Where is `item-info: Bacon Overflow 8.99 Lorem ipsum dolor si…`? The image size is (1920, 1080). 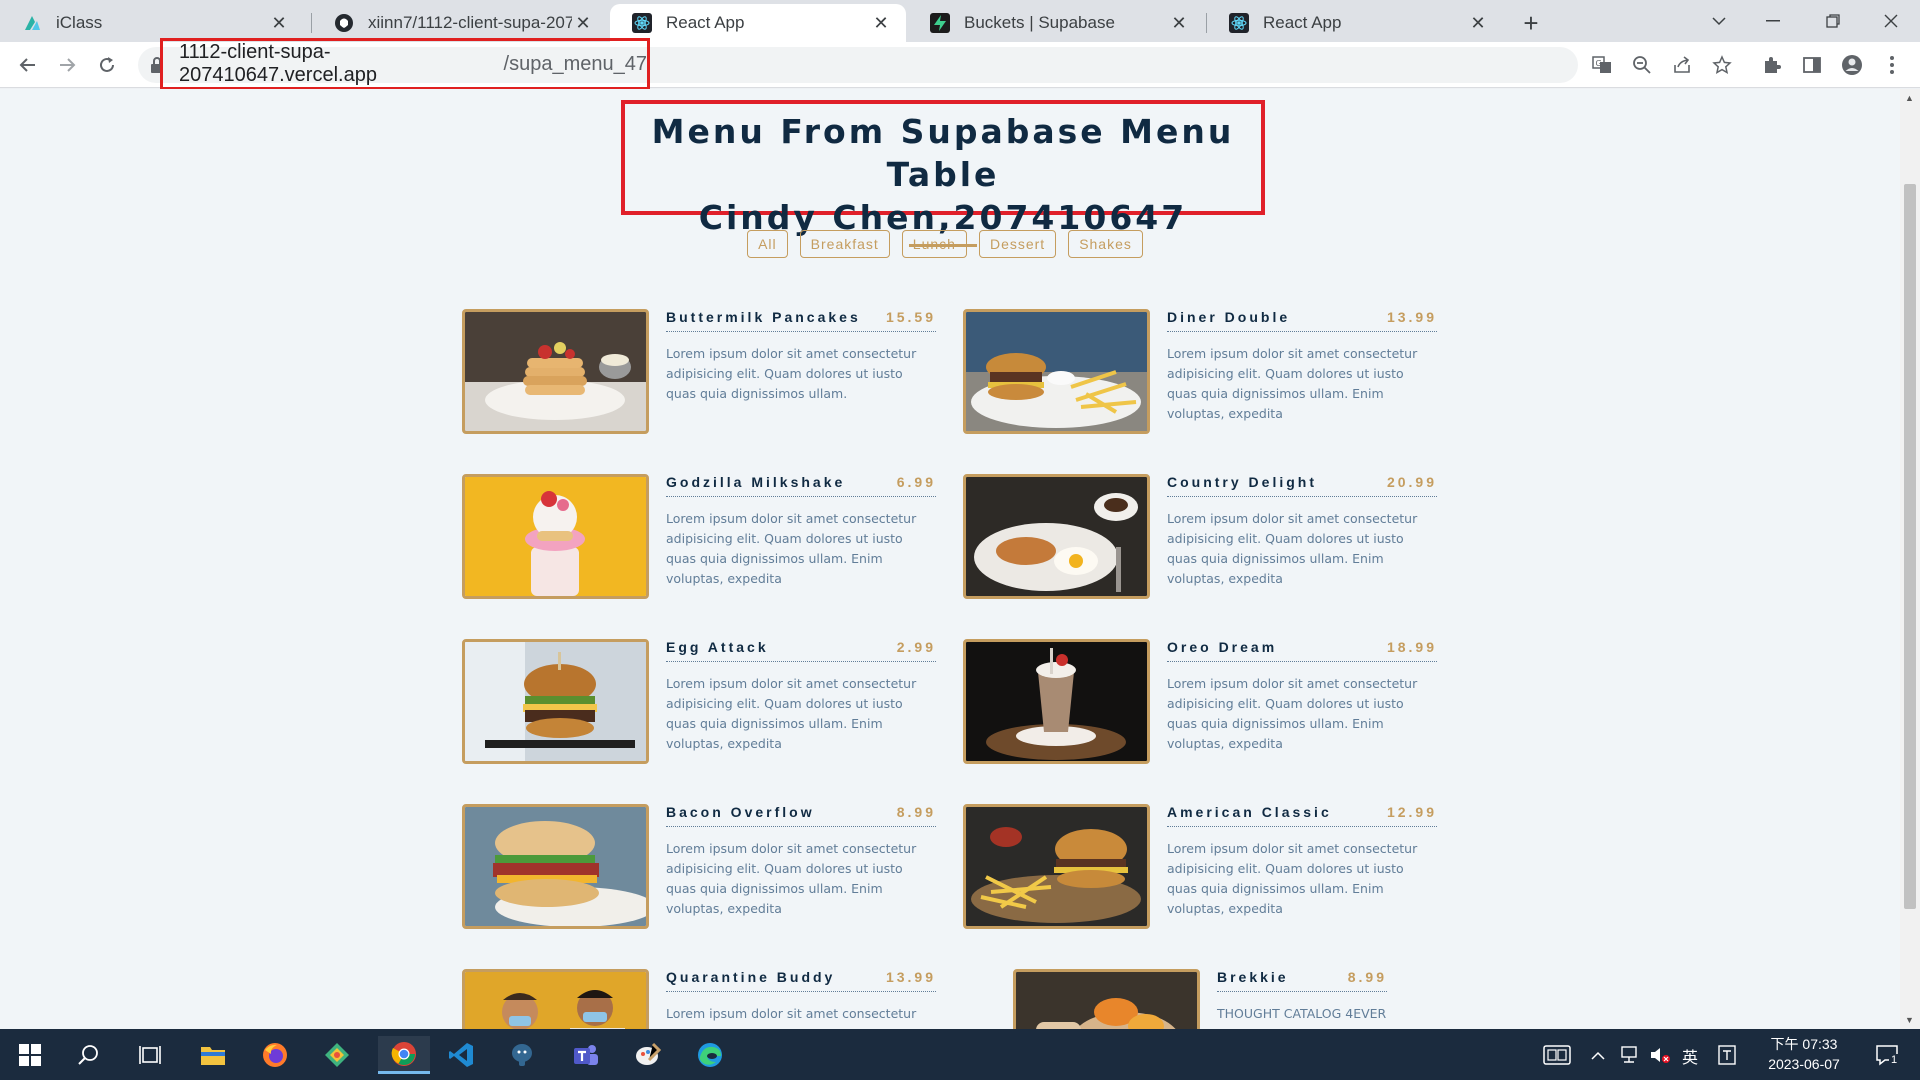
item-info: Bacon Overflow 8.99 Lorem ipsum dolor si… is located at coordinates (801, 861).